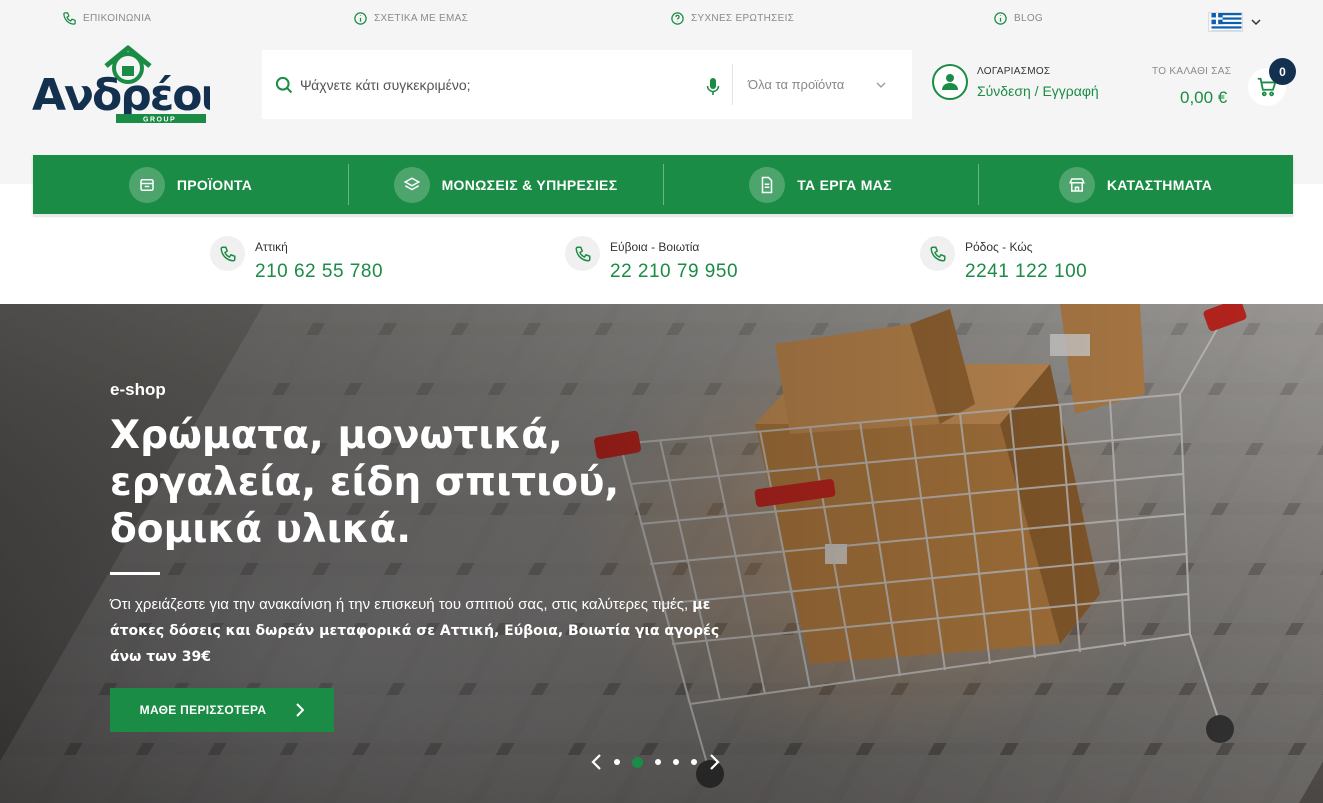  I want to click on greek-flag-icon, so click(1225, 22).